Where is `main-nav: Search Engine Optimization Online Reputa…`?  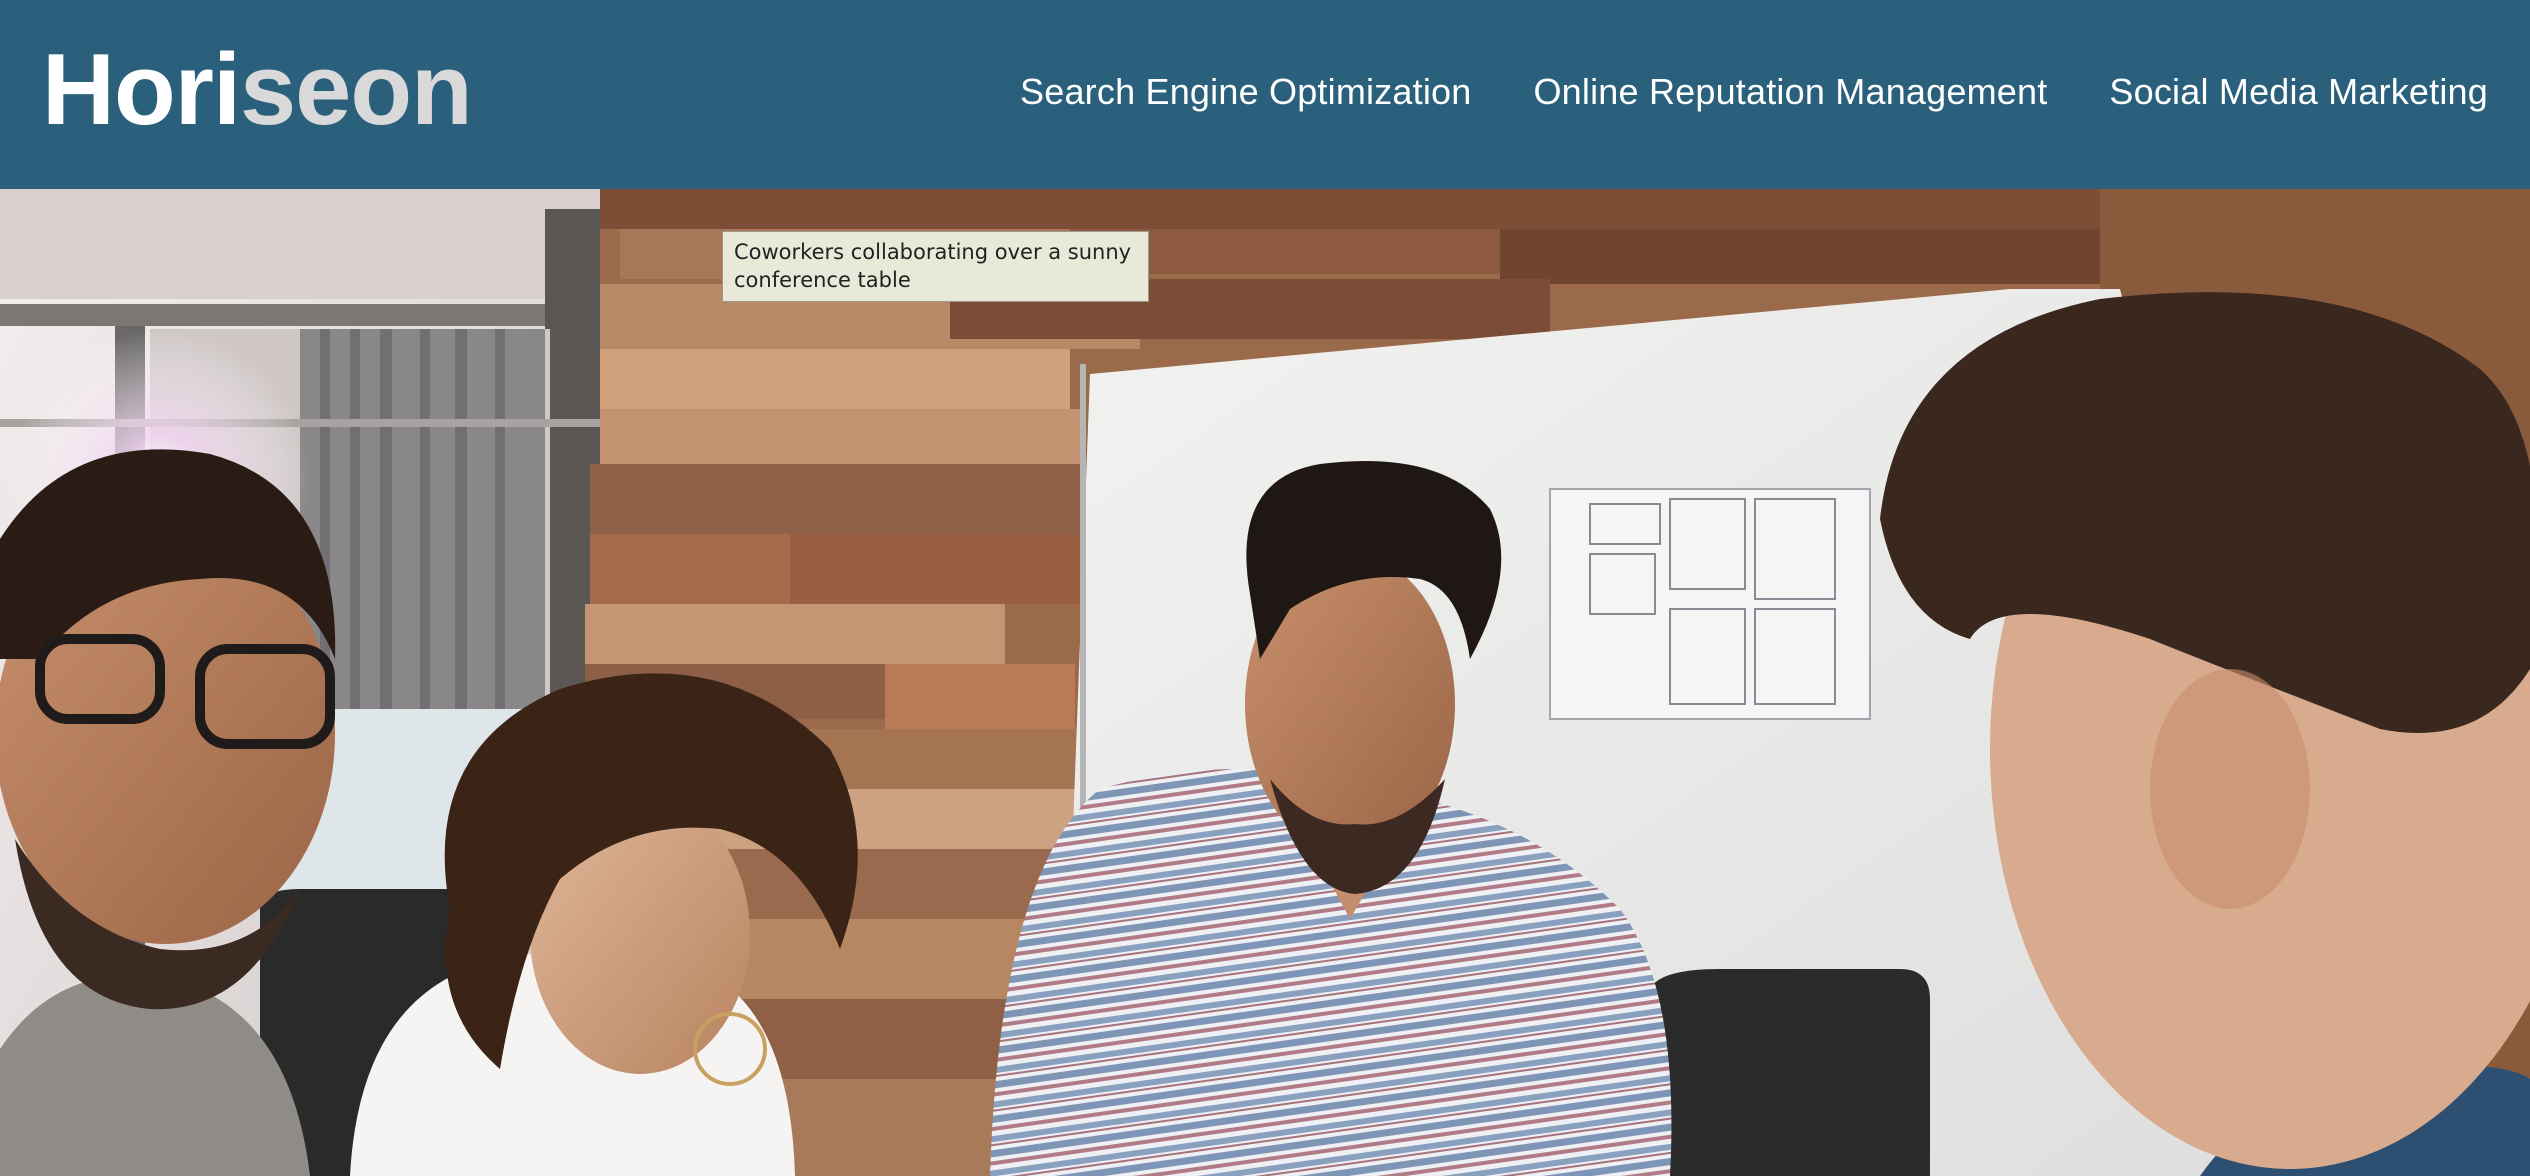 main-nav: Search Engine Optimization Online Reputa… is located at coordinates (1754, 92).